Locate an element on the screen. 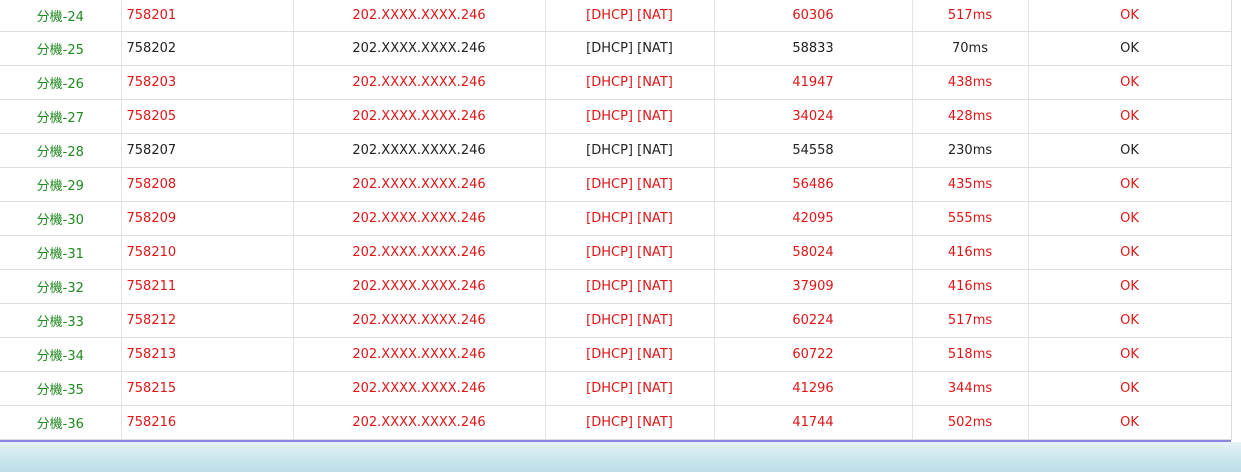  port-number: 60224 is located at coordinates (813, 320).